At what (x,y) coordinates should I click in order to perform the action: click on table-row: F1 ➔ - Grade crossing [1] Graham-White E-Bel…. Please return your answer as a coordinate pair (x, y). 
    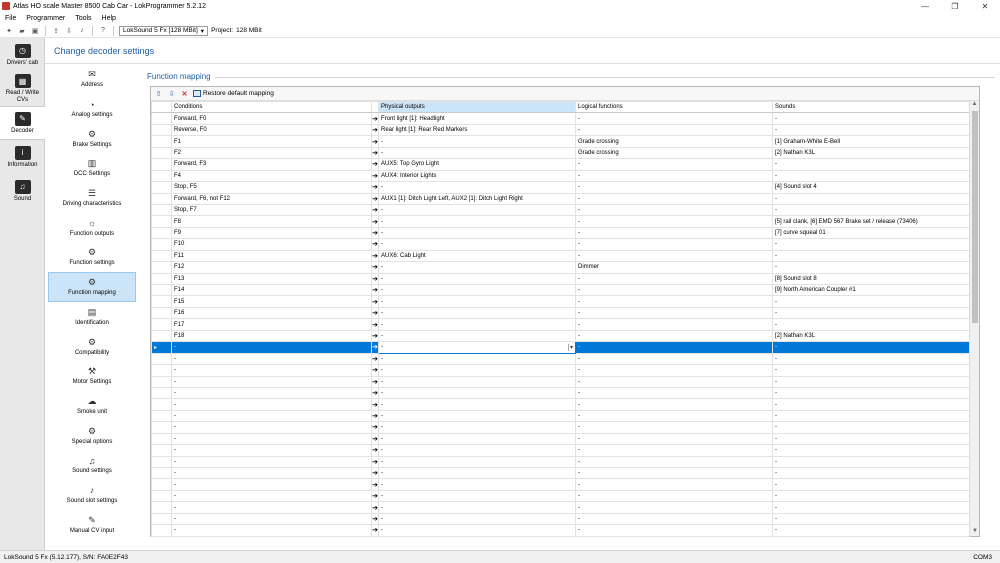
    Looking at the image, I should click on (560, 141).